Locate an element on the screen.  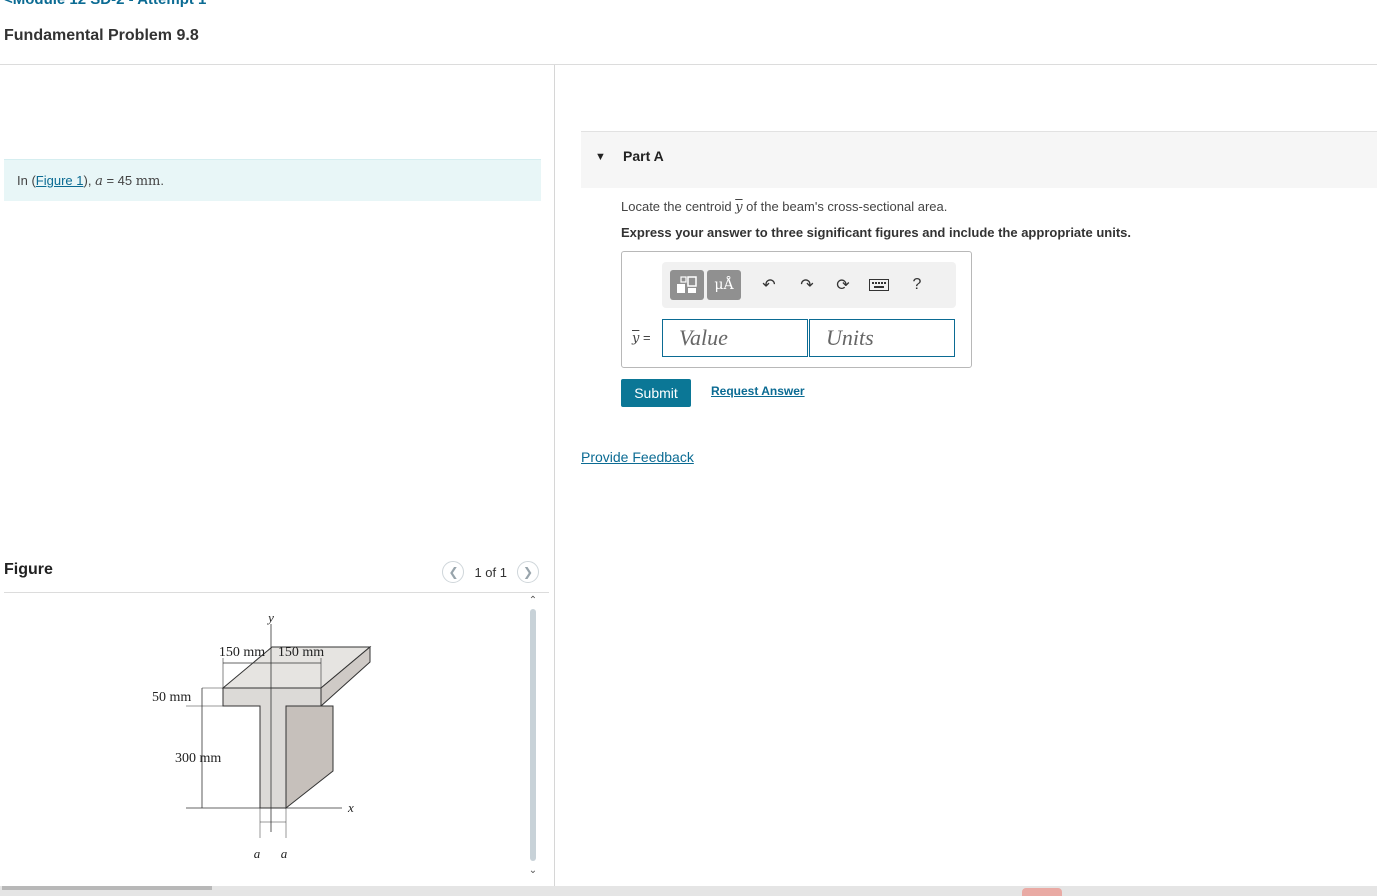
chevron-left-icon: ❮ is located at coordinates (453, 572).